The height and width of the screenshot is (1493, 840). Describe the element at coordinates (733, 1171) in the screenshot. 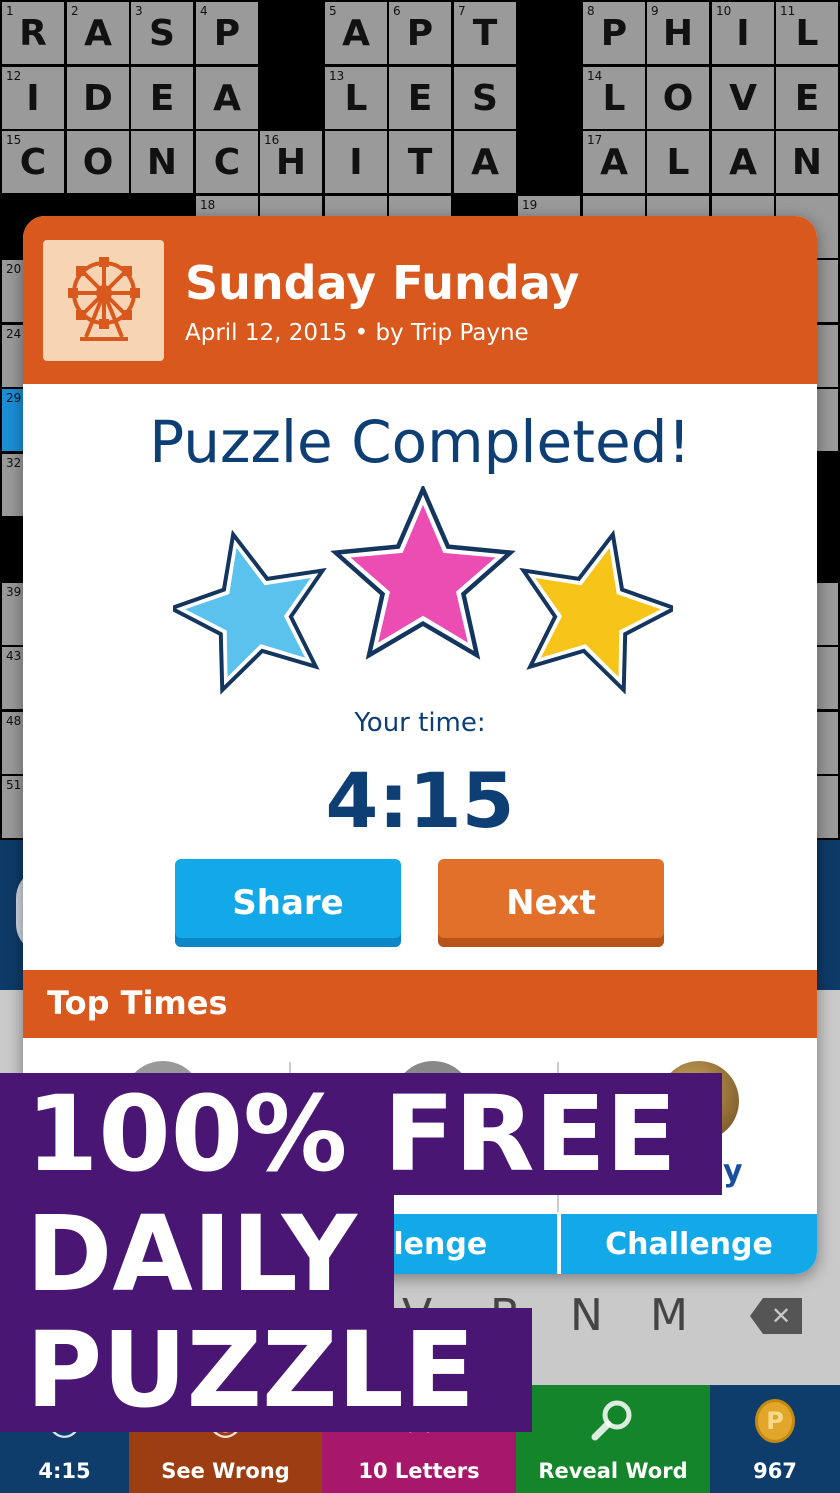

I see `leader-name: y` at that location.